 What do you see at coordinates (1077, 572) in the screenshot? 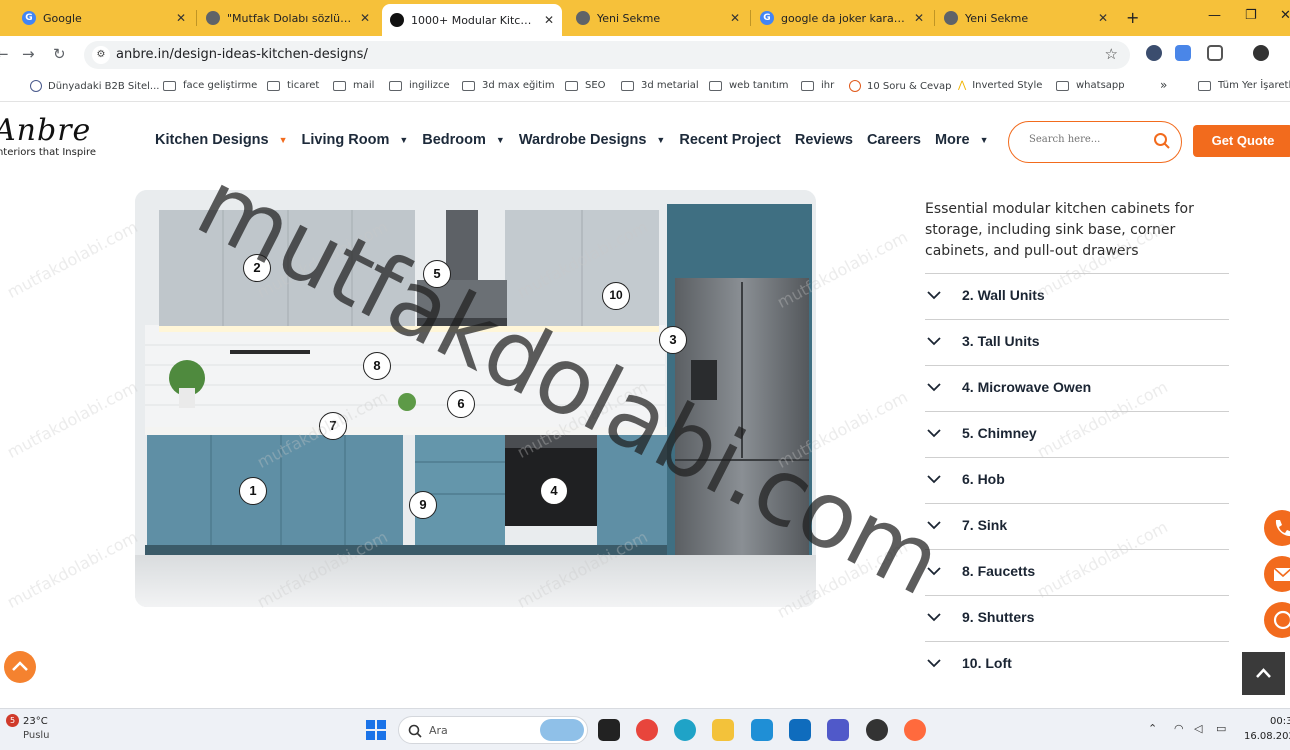
I see `accordion-item: 8. Faucetts` at bounding box center [1077, 572].